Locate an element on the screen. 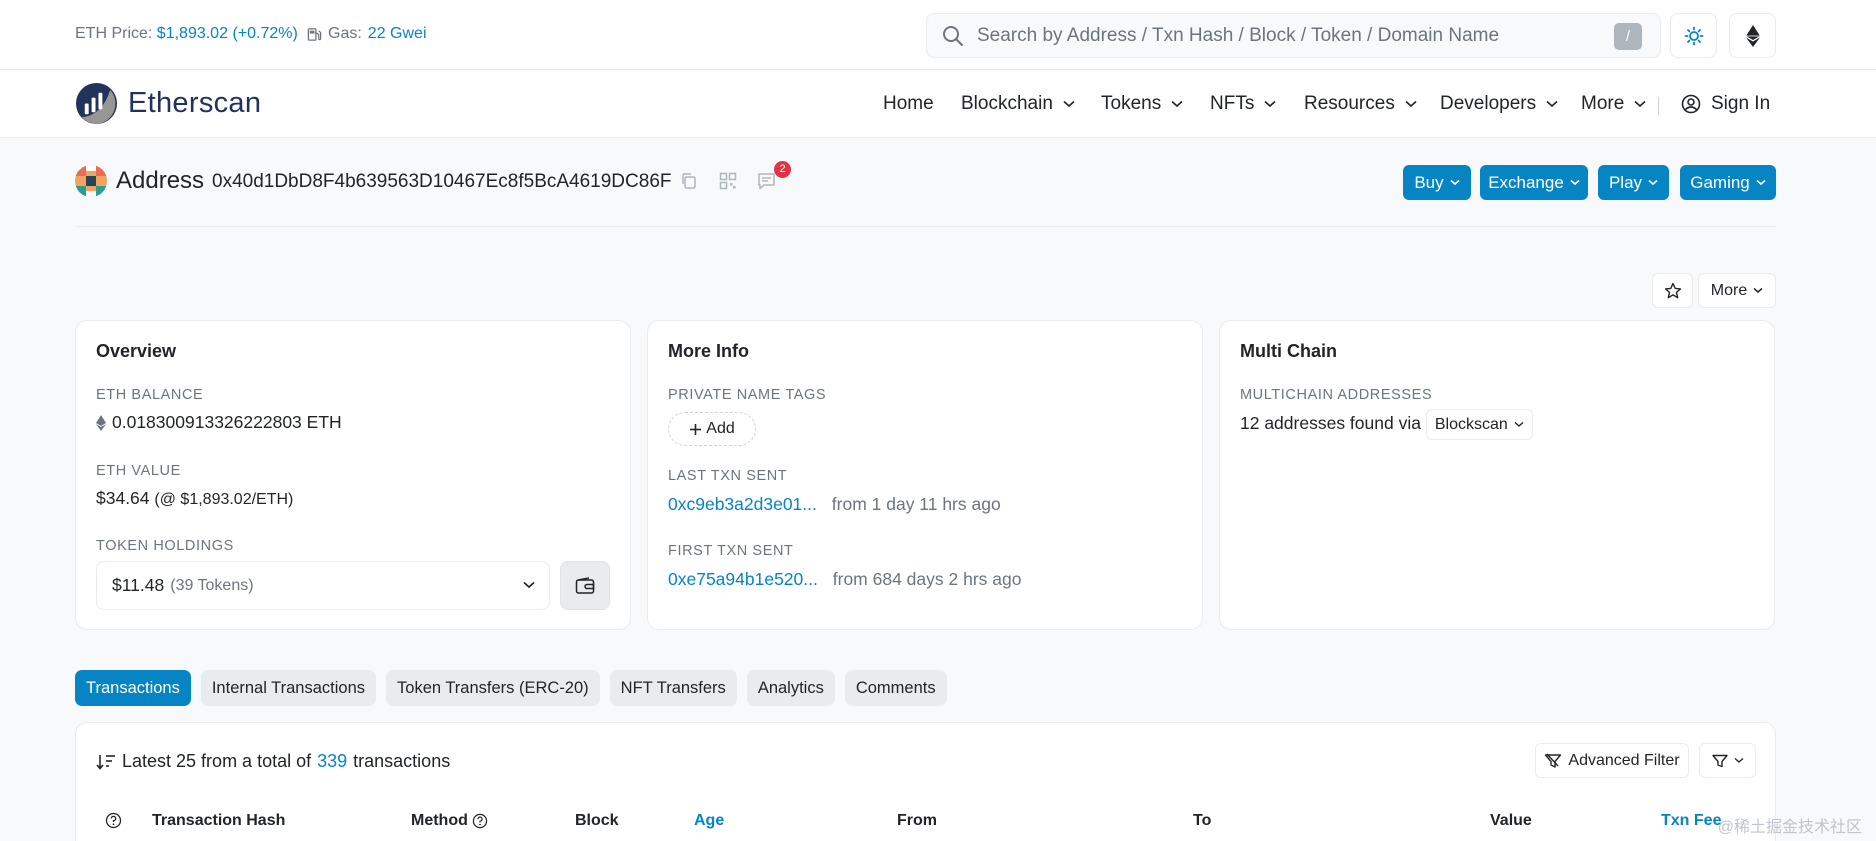  advanced-filter-label: Advanced Filter is located at coordinates (1624, 760).